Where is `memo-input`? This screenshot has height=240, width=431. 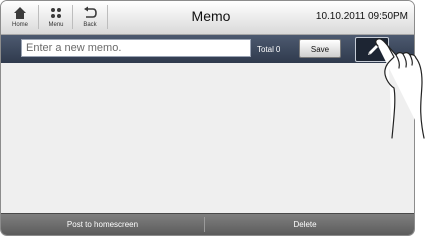 memo-input is located at coordinates (136, 48).